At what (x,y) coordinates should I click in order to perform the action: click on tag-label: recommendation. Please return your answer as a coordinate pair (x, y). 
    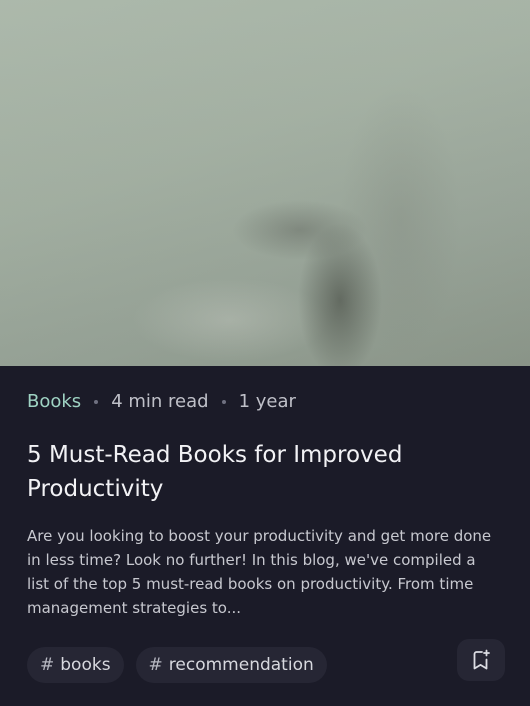
    Looking at the image, I should click on (241, 665).